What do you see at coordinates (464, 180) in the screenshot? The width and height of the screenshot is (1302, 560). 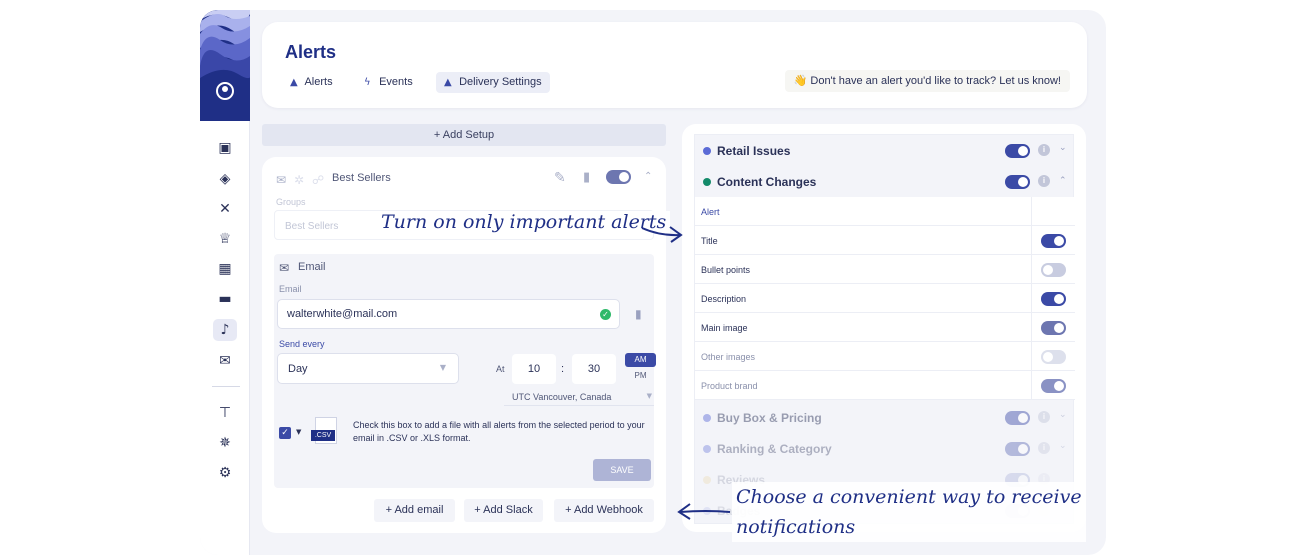 I see `setup-header: ✉ ✲ ☍ Best Sellers ✎ ▮ ⌃` at bounding box center [464, 180].